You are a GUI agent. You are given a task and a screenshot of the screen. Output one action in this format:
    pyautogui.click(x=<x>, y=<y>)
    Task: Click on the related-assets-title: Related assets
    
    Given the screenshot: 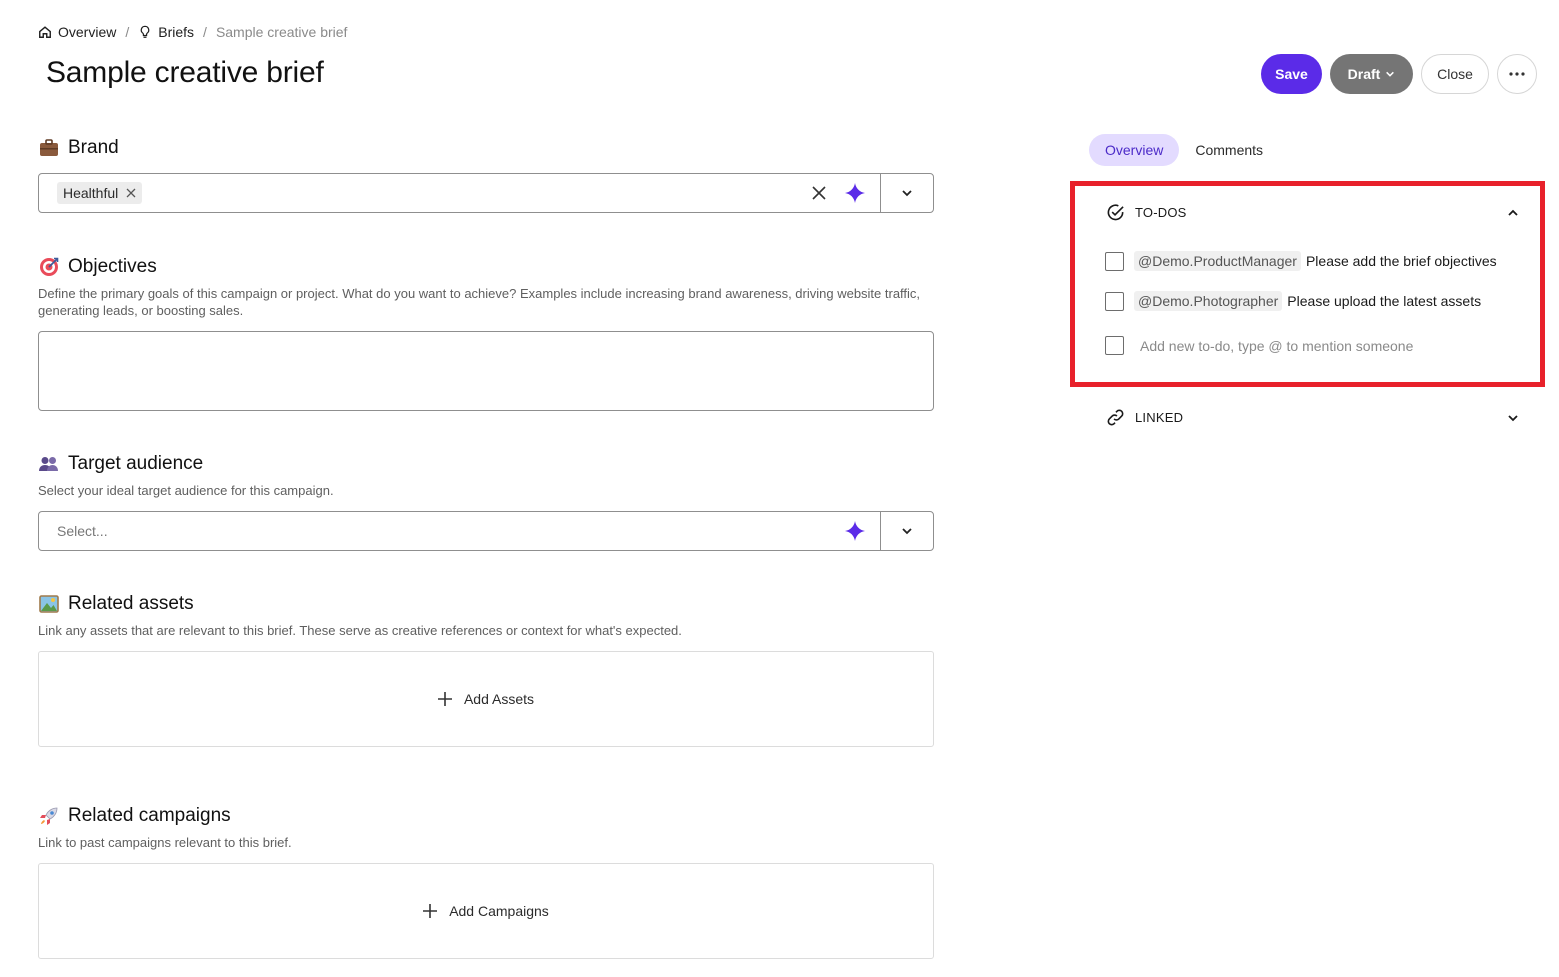 What is the action you would take?
    pyautogui.click(x=131, y=603)
    